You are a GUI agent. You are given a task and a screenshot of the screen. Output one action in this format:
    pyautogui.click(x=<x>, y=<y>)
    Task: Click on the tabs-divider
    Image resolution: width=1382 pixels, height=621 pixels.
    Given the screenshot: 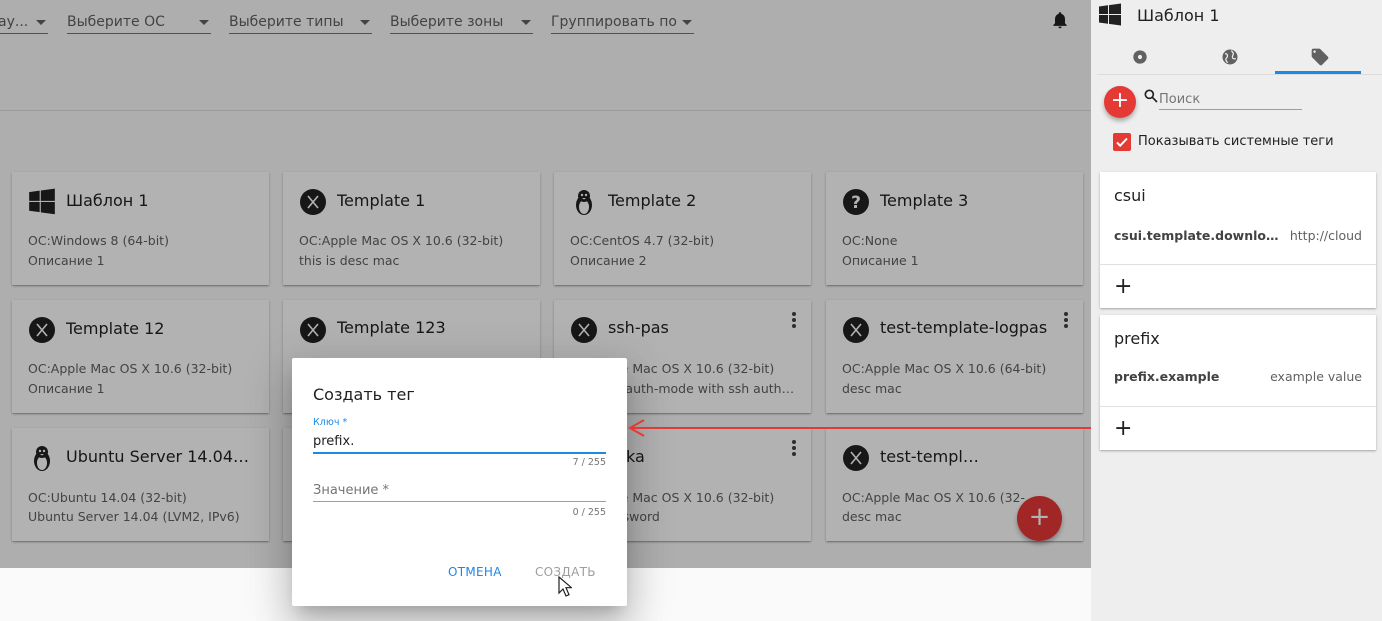 What is the action you would take?
    pyautogui.click(x=1239, y=74)
    